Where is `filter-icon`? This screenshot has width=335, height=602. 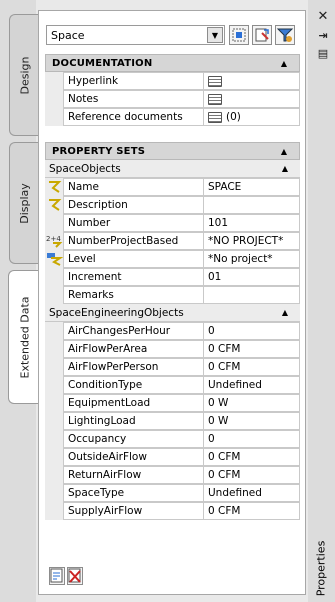 filter-icon is located at coordinates (285, 35).